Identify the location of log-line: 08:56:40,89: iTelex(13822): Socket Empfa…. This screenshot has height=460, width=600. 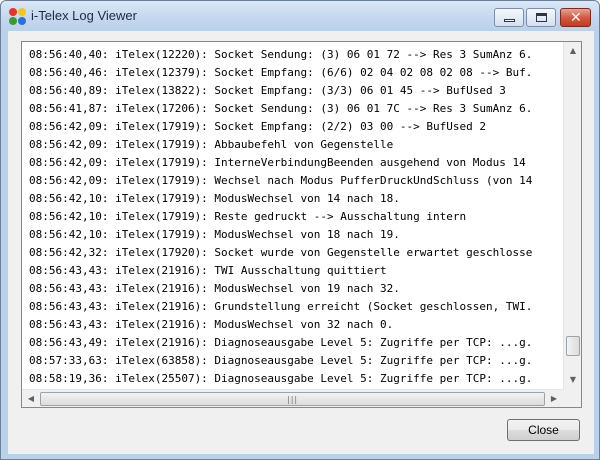
(267, 90).